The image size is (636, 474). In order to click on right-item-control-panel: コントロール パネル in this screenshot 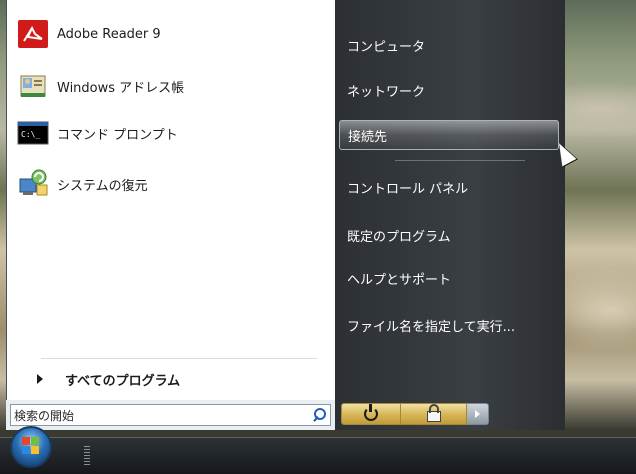, I will do `click(449, 187)`.